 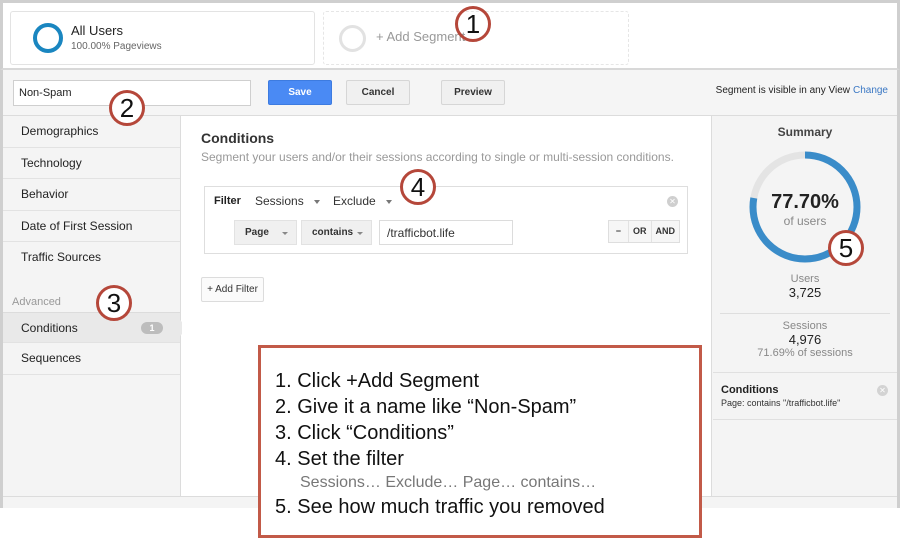 I want to click on visibility-text: Segment is visible in any View, so click(x=782, y=90).